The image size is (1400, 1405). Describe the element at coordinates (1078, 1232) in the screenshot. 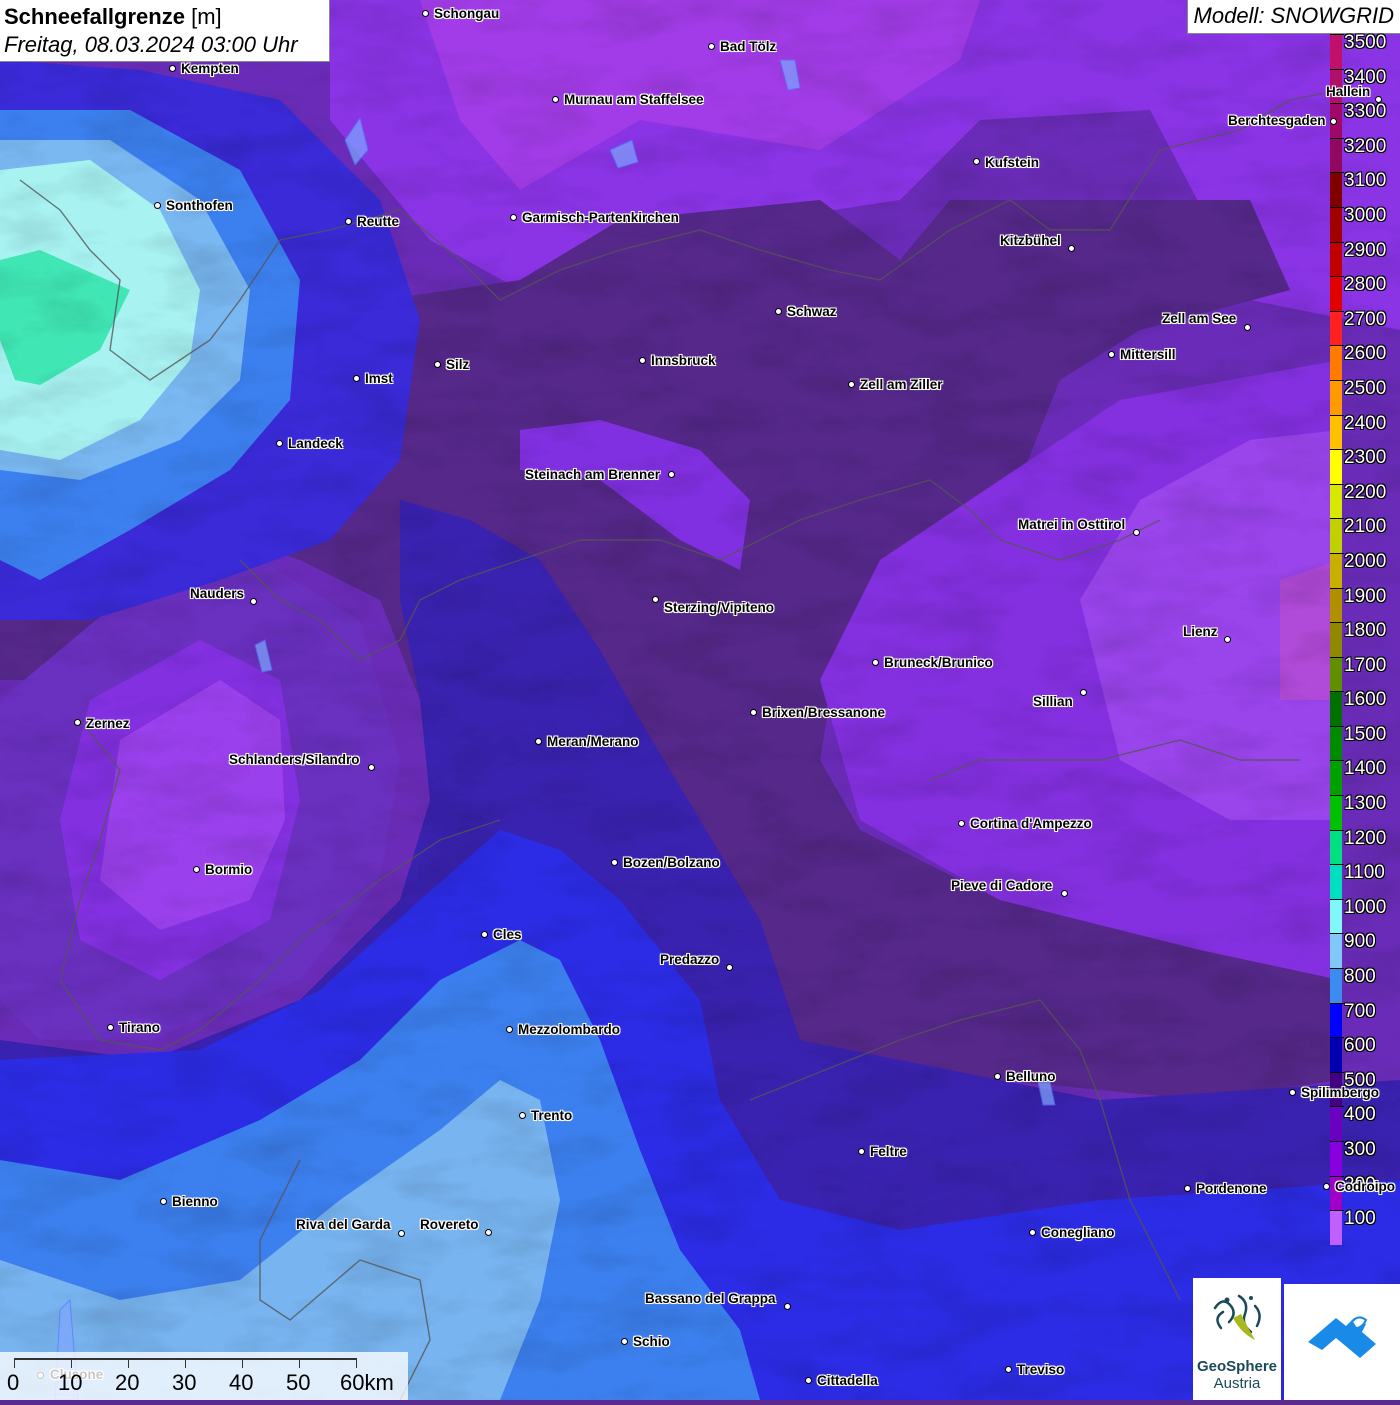

I see `city-label: Conegliano` at that location.